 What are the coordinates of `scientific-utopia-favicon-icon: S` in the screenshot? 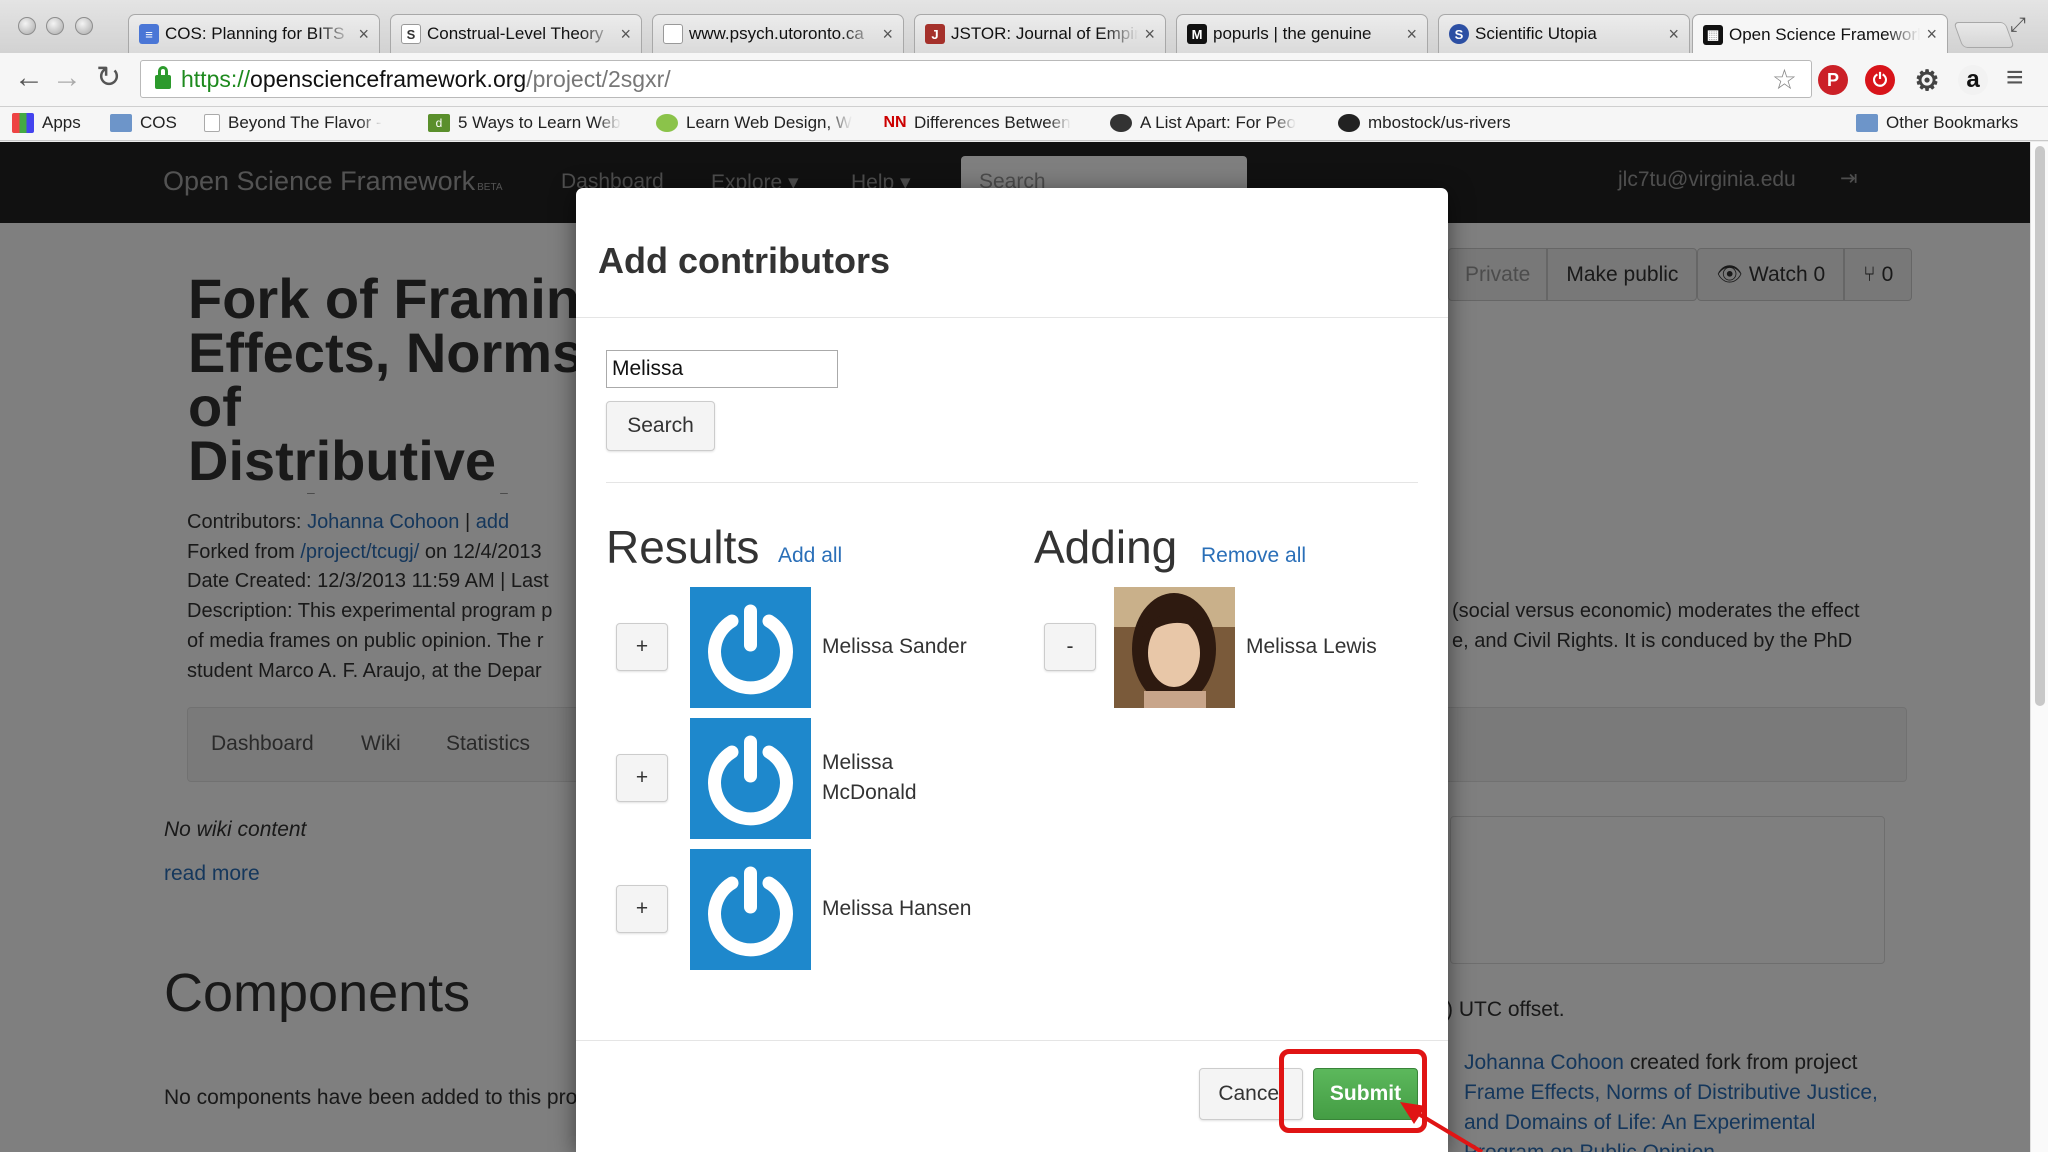 It's located at (1459, 34).